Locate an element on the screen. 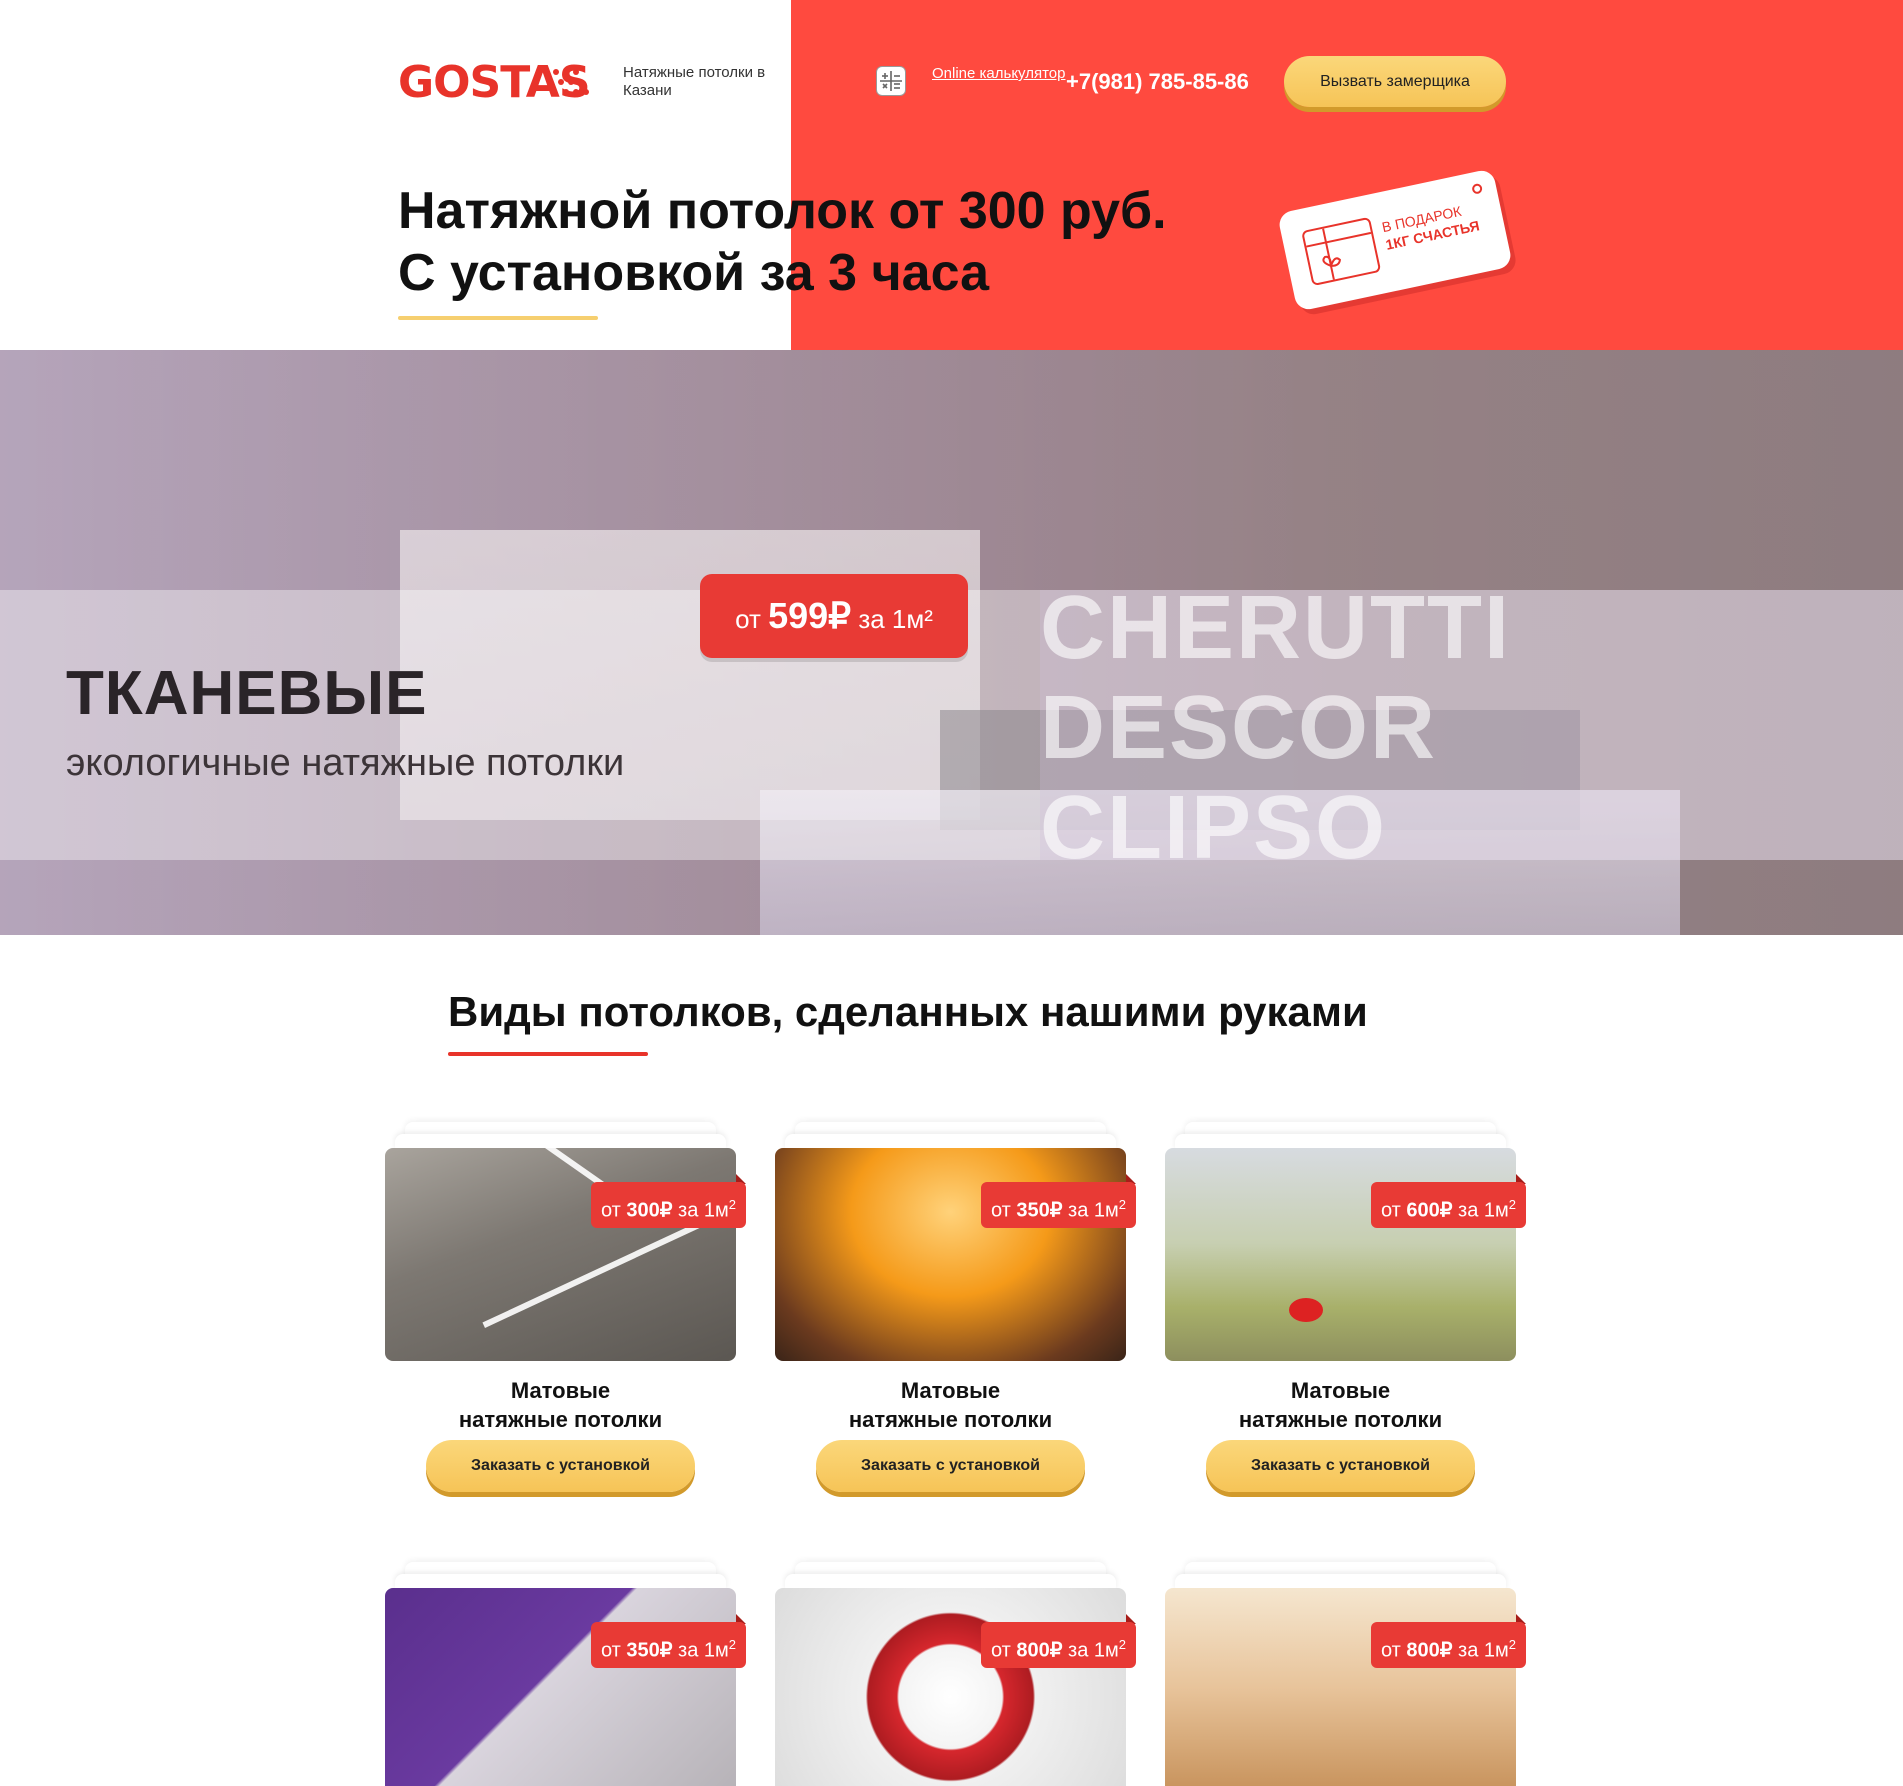 The width and height of the screenshot is (1903, 1786). banner-price-prefix: от is located at coordinates (748, 619).